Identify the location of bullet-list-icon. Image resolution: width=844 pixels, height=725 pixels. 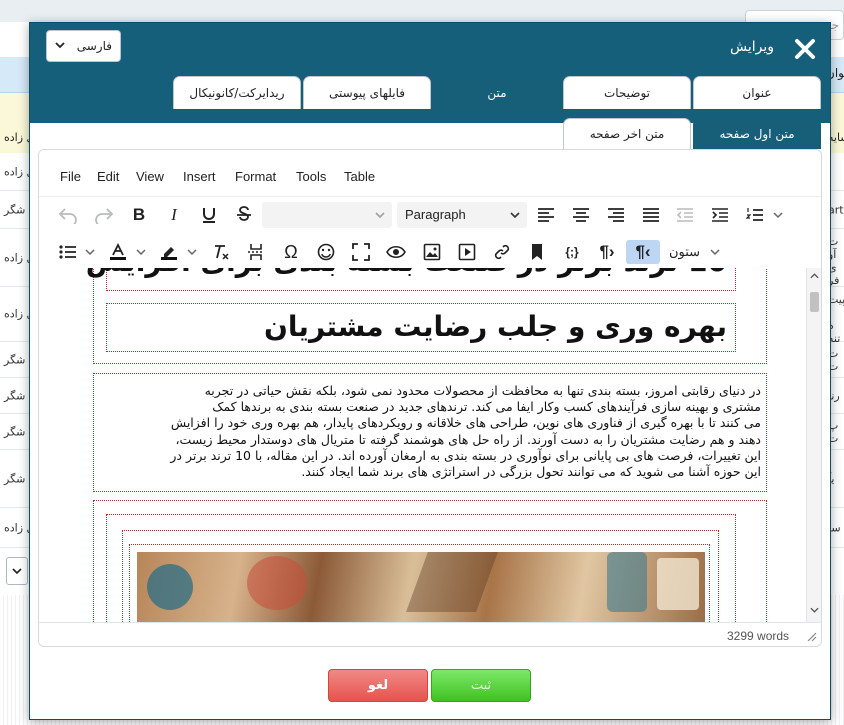
(67, 252).